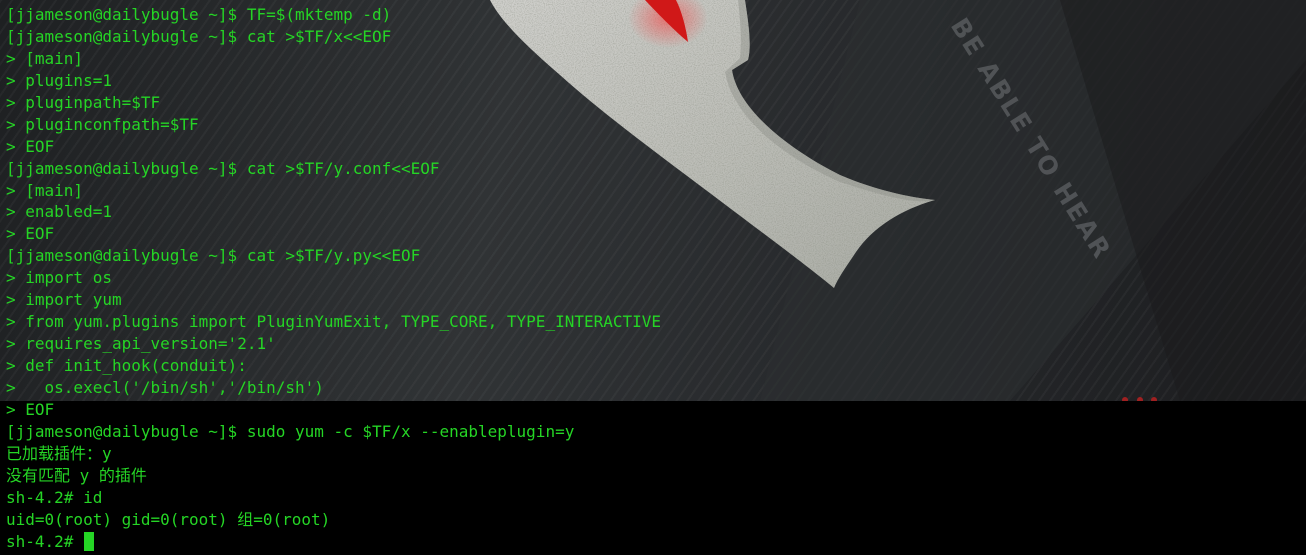 The width and height of the screenshot is (1306, 555). What do you see at coordinates (165, 387) in the screenshot?
I see `terminal-line: > os.execl('/bin/sh','/bin/sh')` at bounding box center [165, 387].